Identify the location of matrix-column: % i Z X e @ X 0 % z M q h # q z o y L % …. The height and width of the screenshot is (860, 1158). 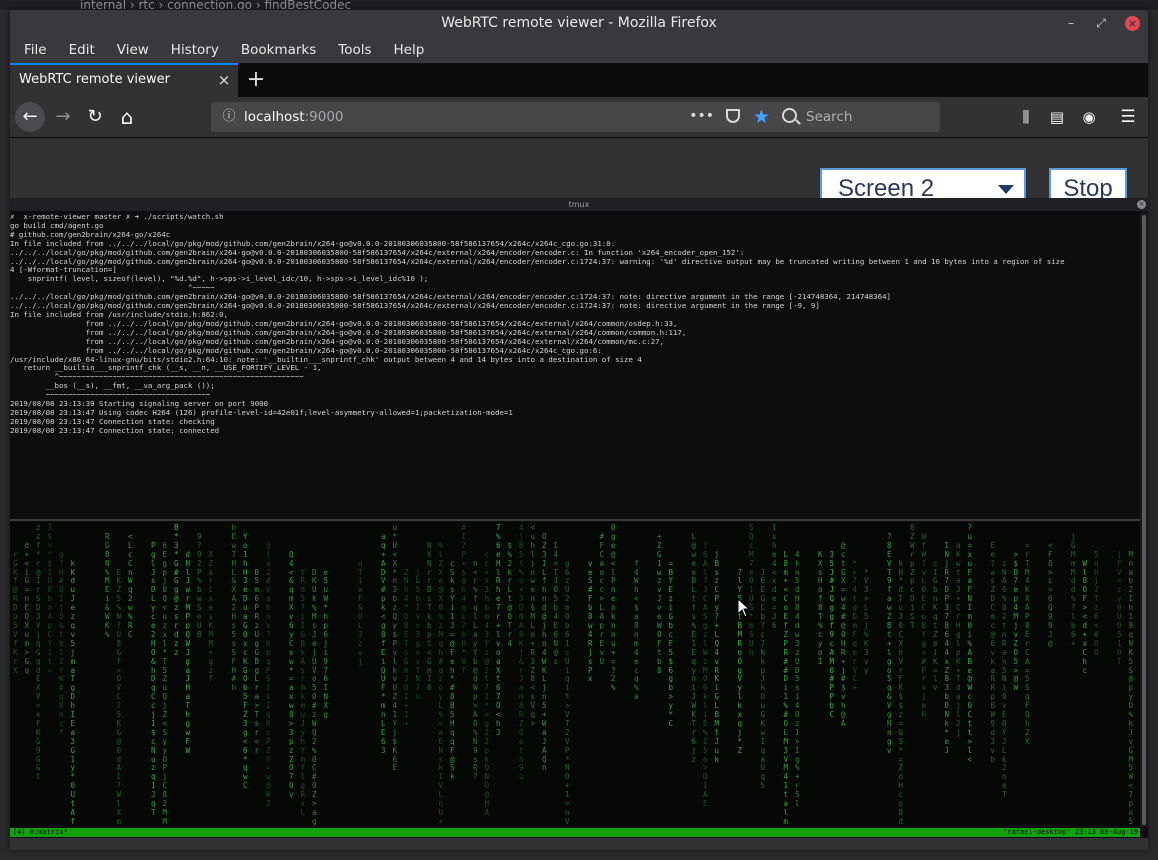
(441, 683).